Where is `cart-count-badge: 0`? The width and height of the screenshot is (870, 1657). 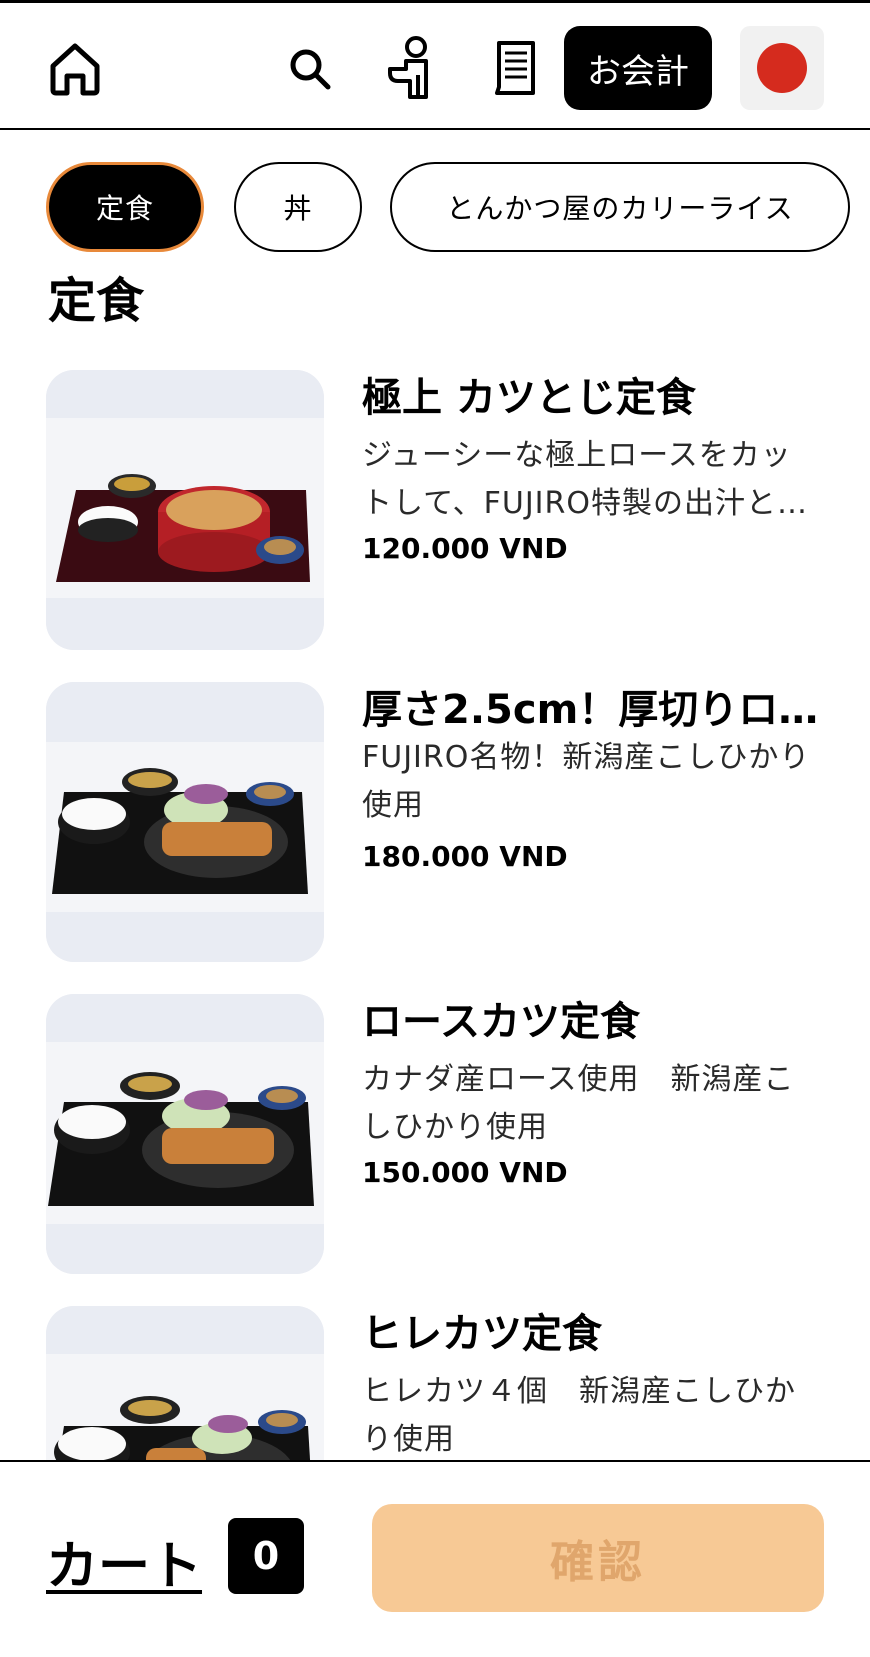 cart-count-badge: 0 is located at coordinates (266, 1556).